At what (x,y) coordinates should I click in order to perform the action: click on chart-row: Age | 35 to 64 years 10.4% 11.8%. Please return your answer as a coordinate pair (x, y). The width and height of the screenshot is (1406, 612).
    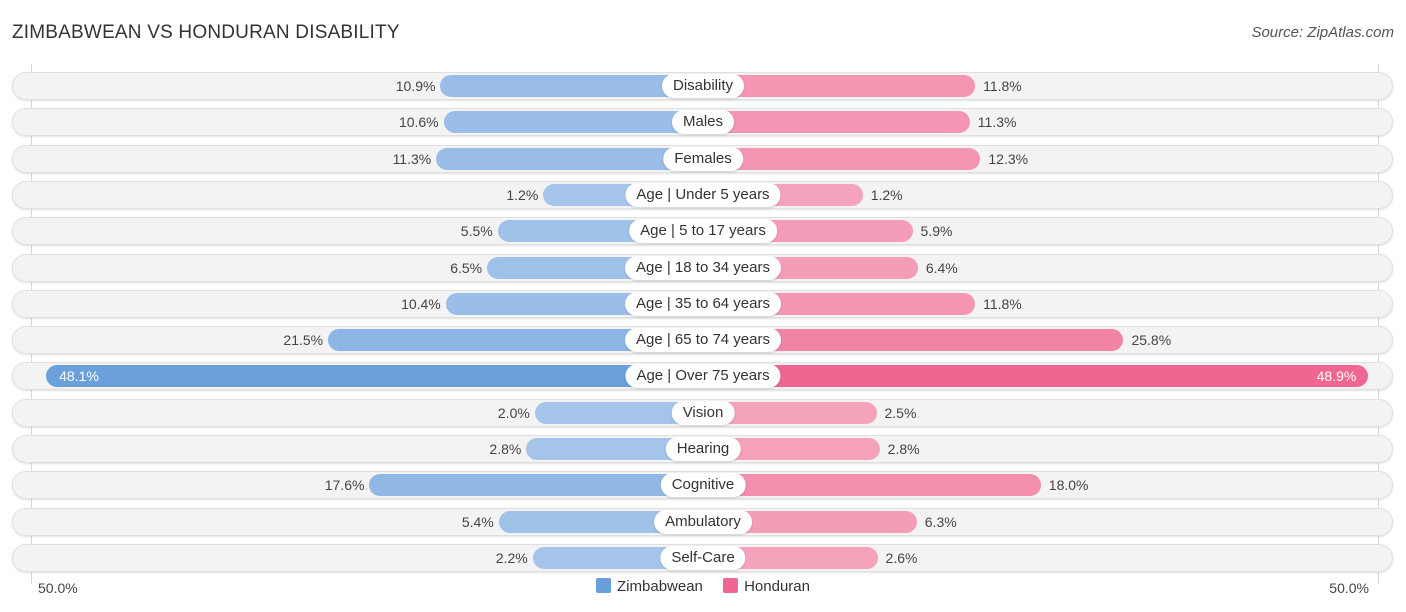
    Looking at the image, I should click on (702, 304).